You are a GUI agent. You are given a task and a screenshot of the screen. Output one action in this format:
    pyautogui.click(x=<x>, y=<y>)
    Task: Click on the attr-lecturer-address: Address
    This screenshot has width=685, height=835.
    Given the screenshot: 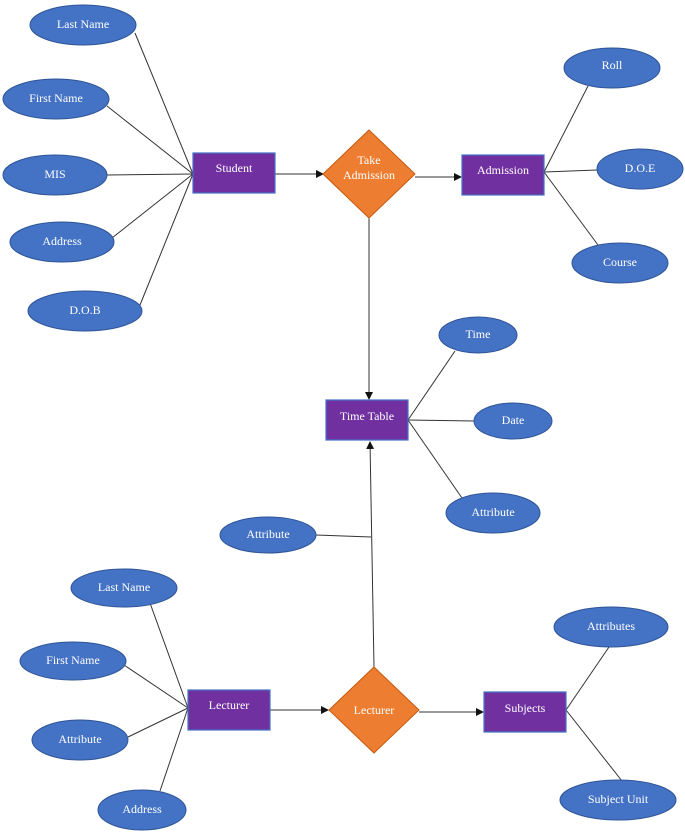 What is the action you would take?
    pyautogui.click(x=142, y=810)
    